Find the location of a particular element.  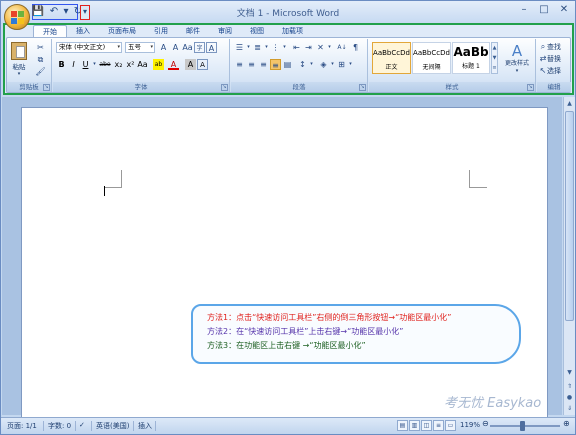

character-border-icon: A is located at coordinates (211, 47).